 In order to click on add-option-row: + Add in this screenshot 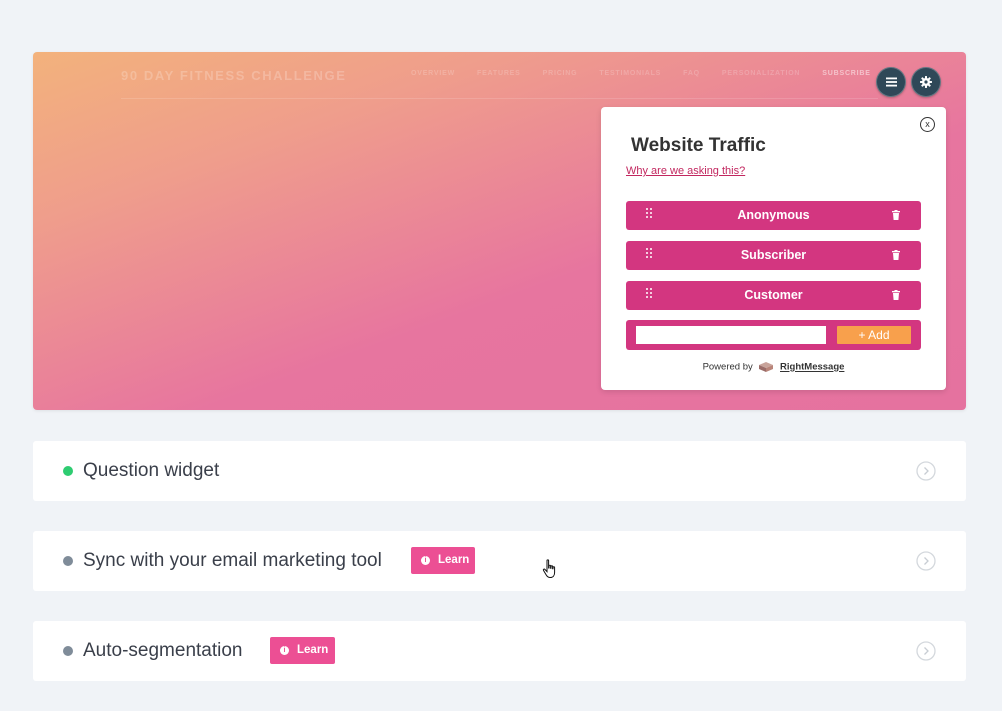, I will do `click(773, 335)`.